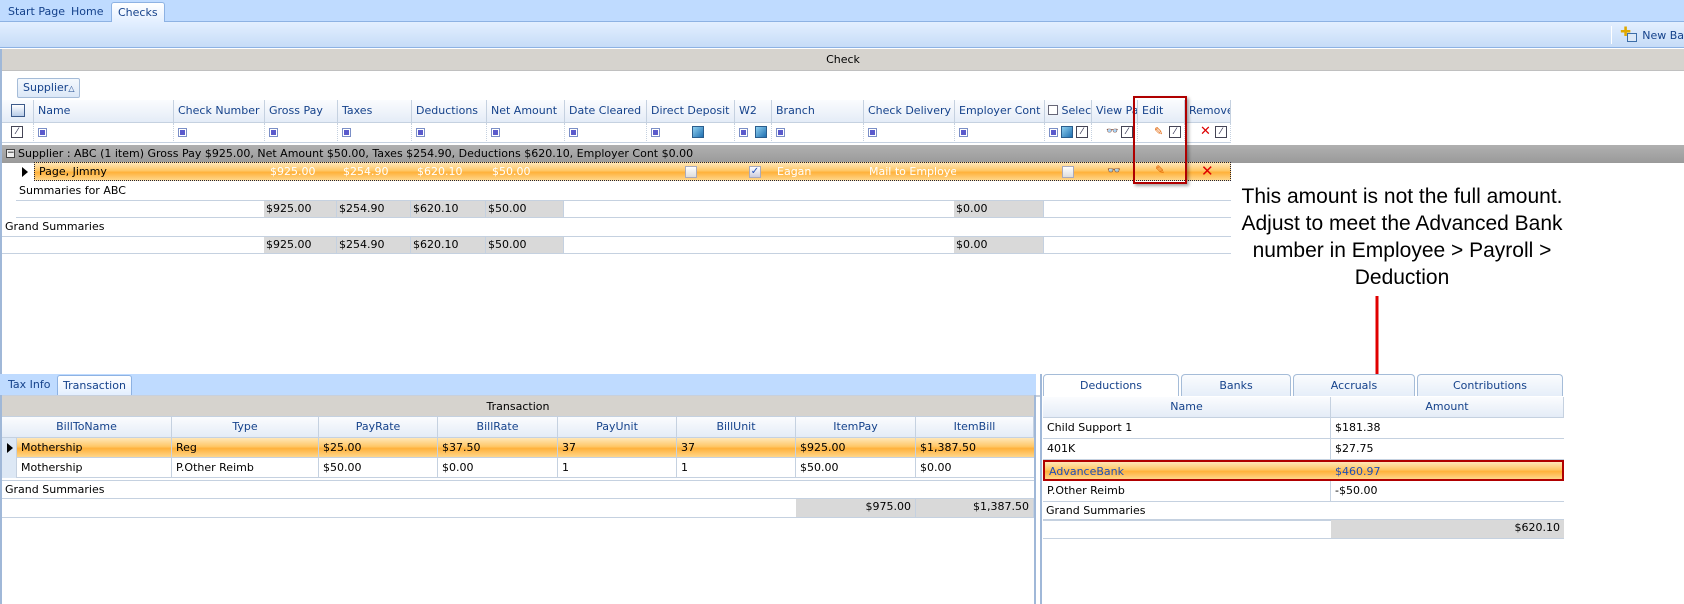 This screenshot has width=1684, height=604. I want to click on deduction-row: Child Support 1 $181.38, so click(1303, 428).